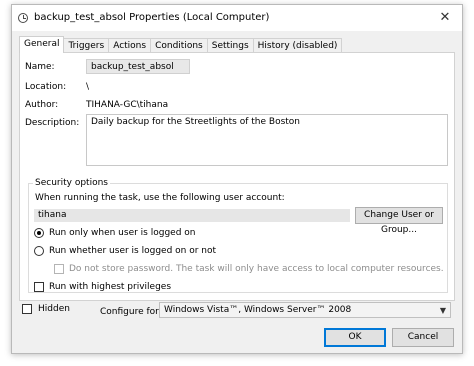 The width and height of the screenshot is (474, 366). Describe the element at coordinates (42, 105) in the screenshot. I see `author-label: Author:` at that location.